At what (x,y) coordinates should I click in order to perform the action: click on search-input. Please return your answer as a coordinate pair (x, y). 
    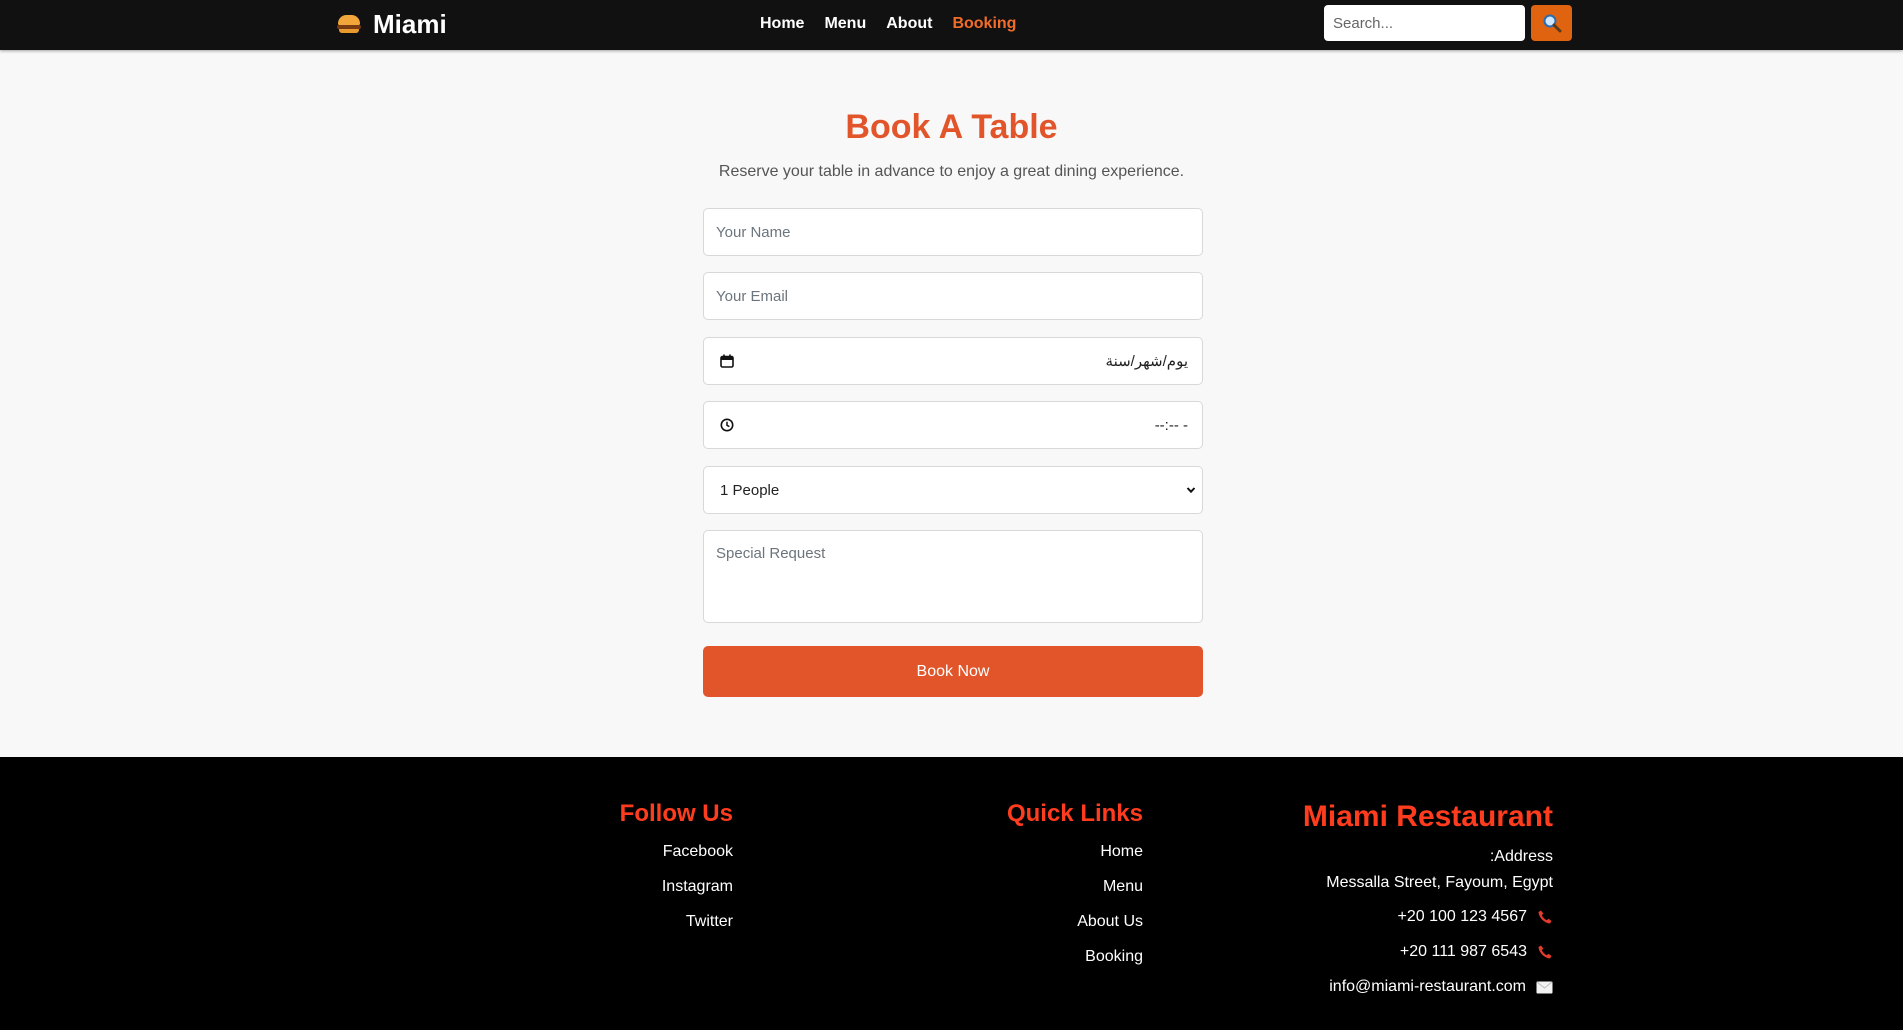
    Looking at the image, I should click on (1424, 23).